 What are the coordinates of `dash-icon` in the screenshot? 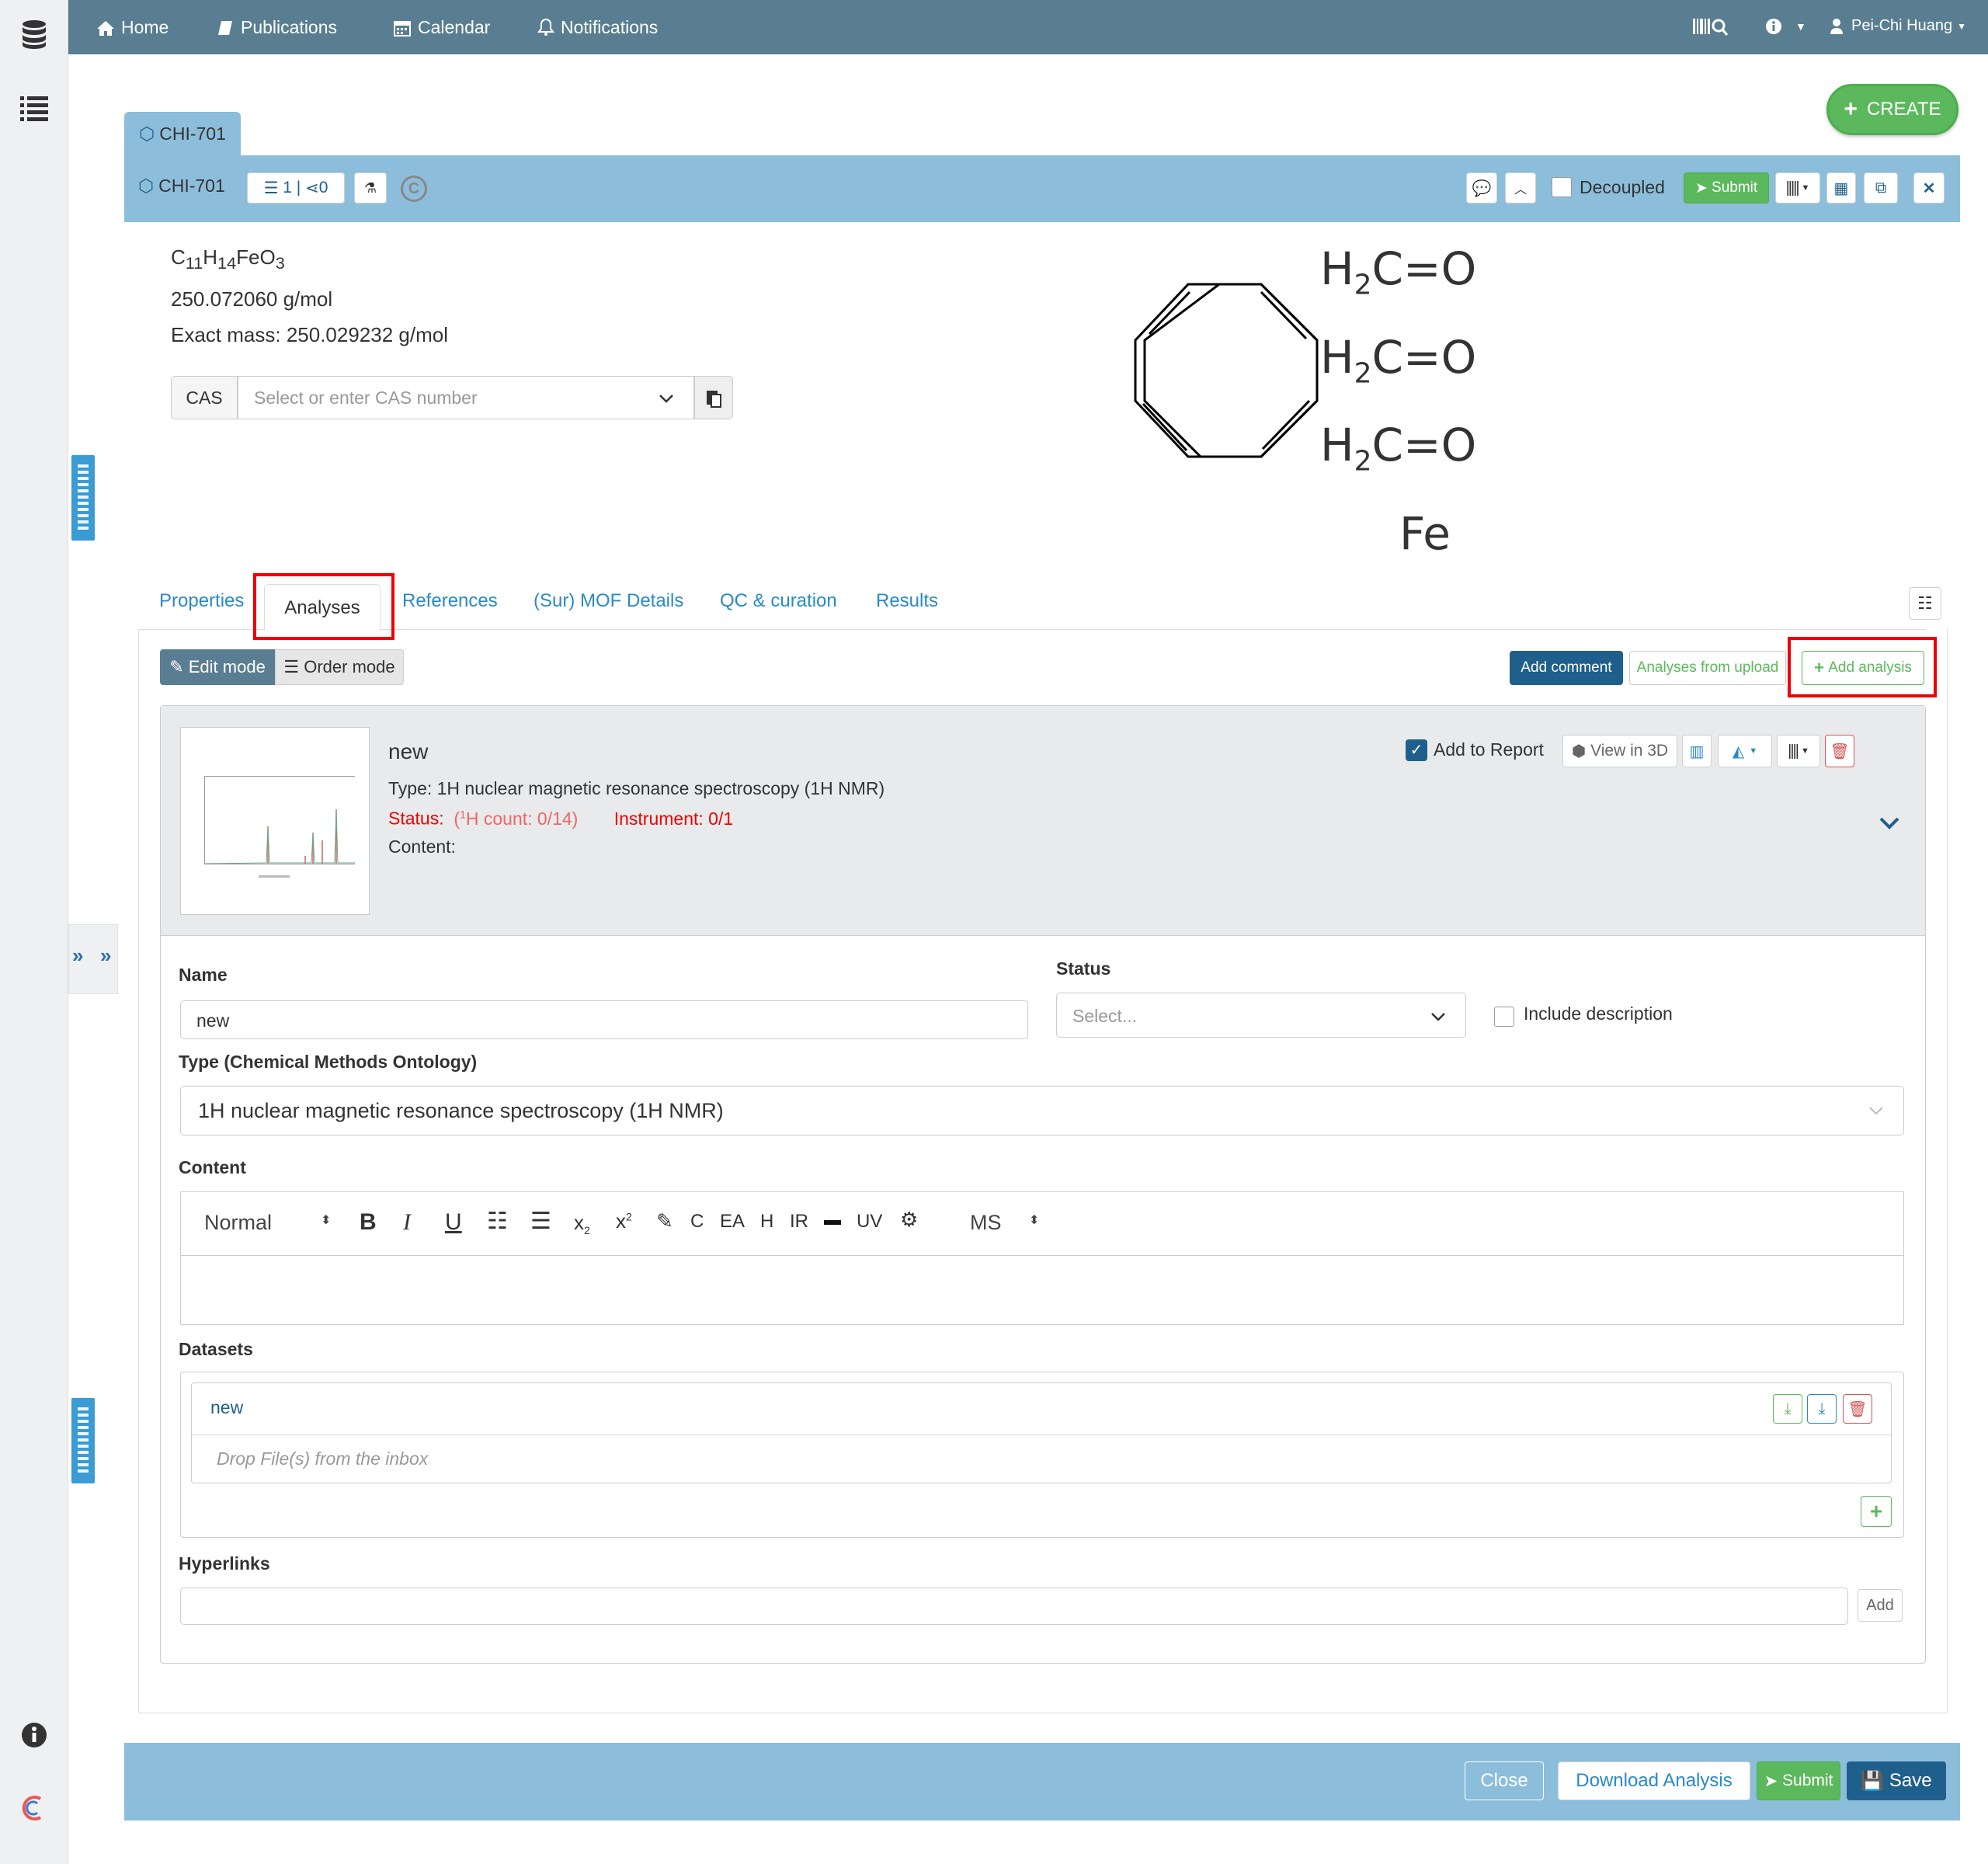 It's located at (833, 1222).